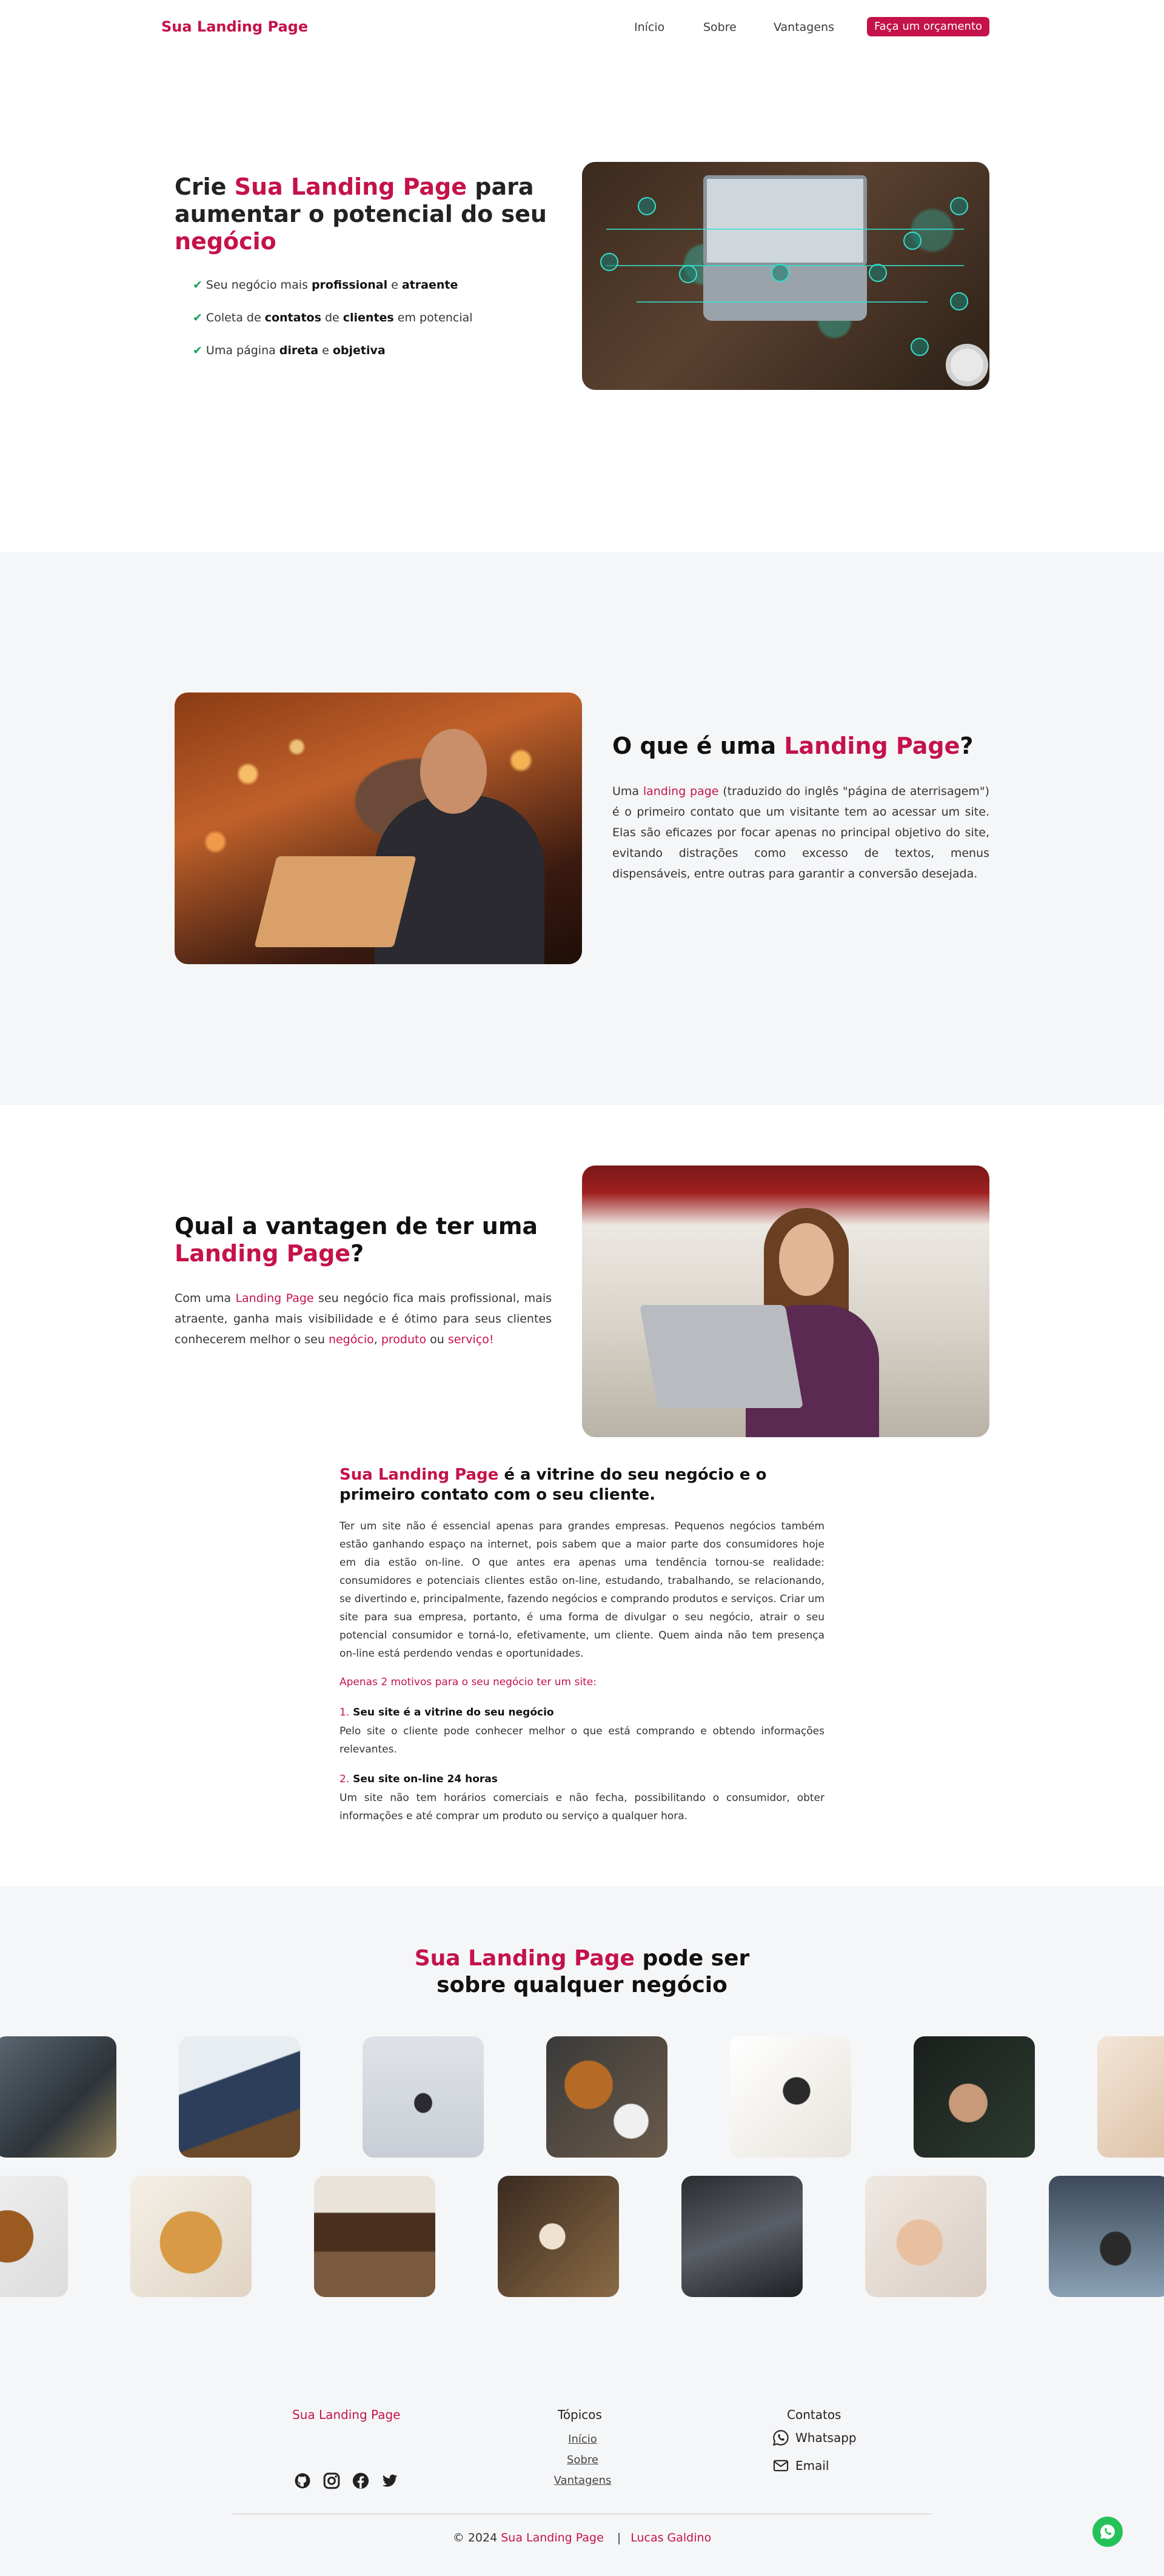 The width and height of the screenshot is (1164, 2576). Describe the element at coordinates (558, 2236) in the screenshot. I see `restaurant-tile` at that location.